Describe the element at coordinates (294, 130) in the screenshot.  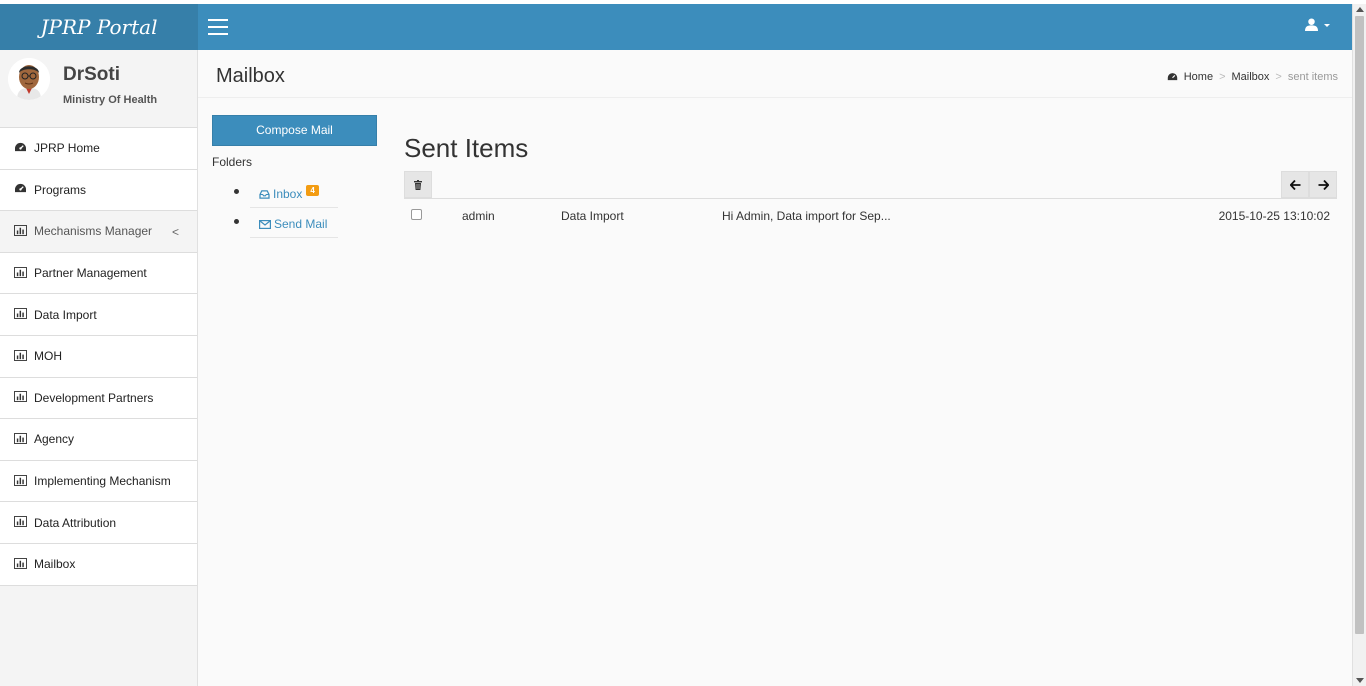
I see `compose-mail-button: Compose Mail` at that location.